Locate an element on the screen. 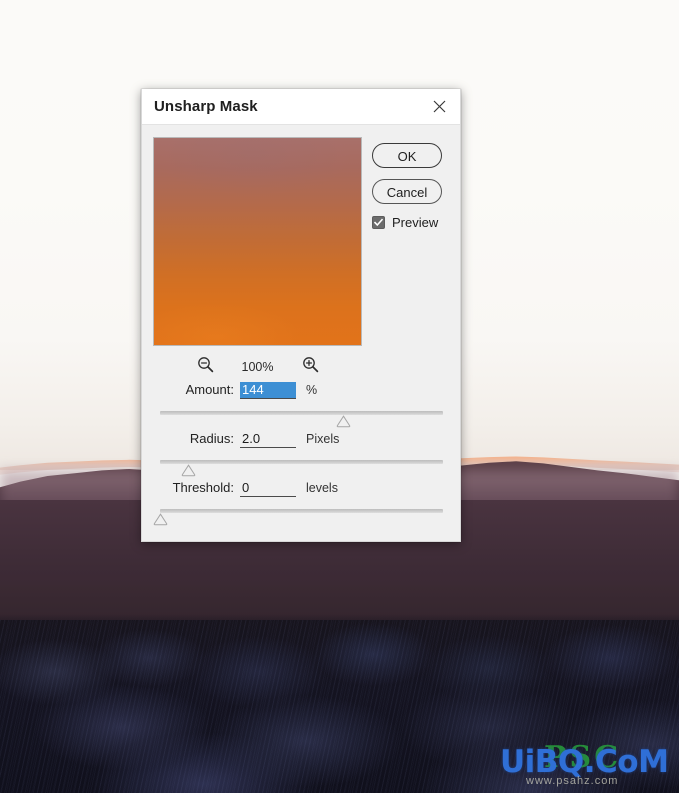  zoom-level: 100% is located at coordinates (257, 367).